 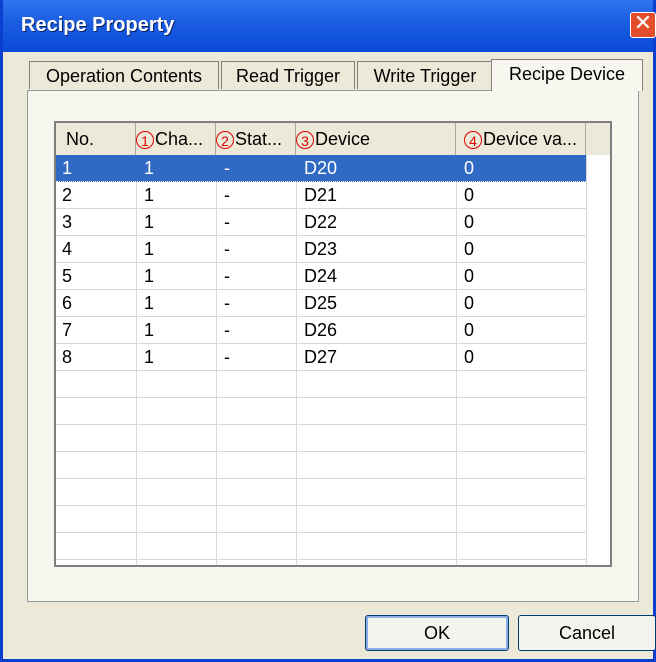 I want to click on cancel-button: Cancel, so click(x=587, y=633).